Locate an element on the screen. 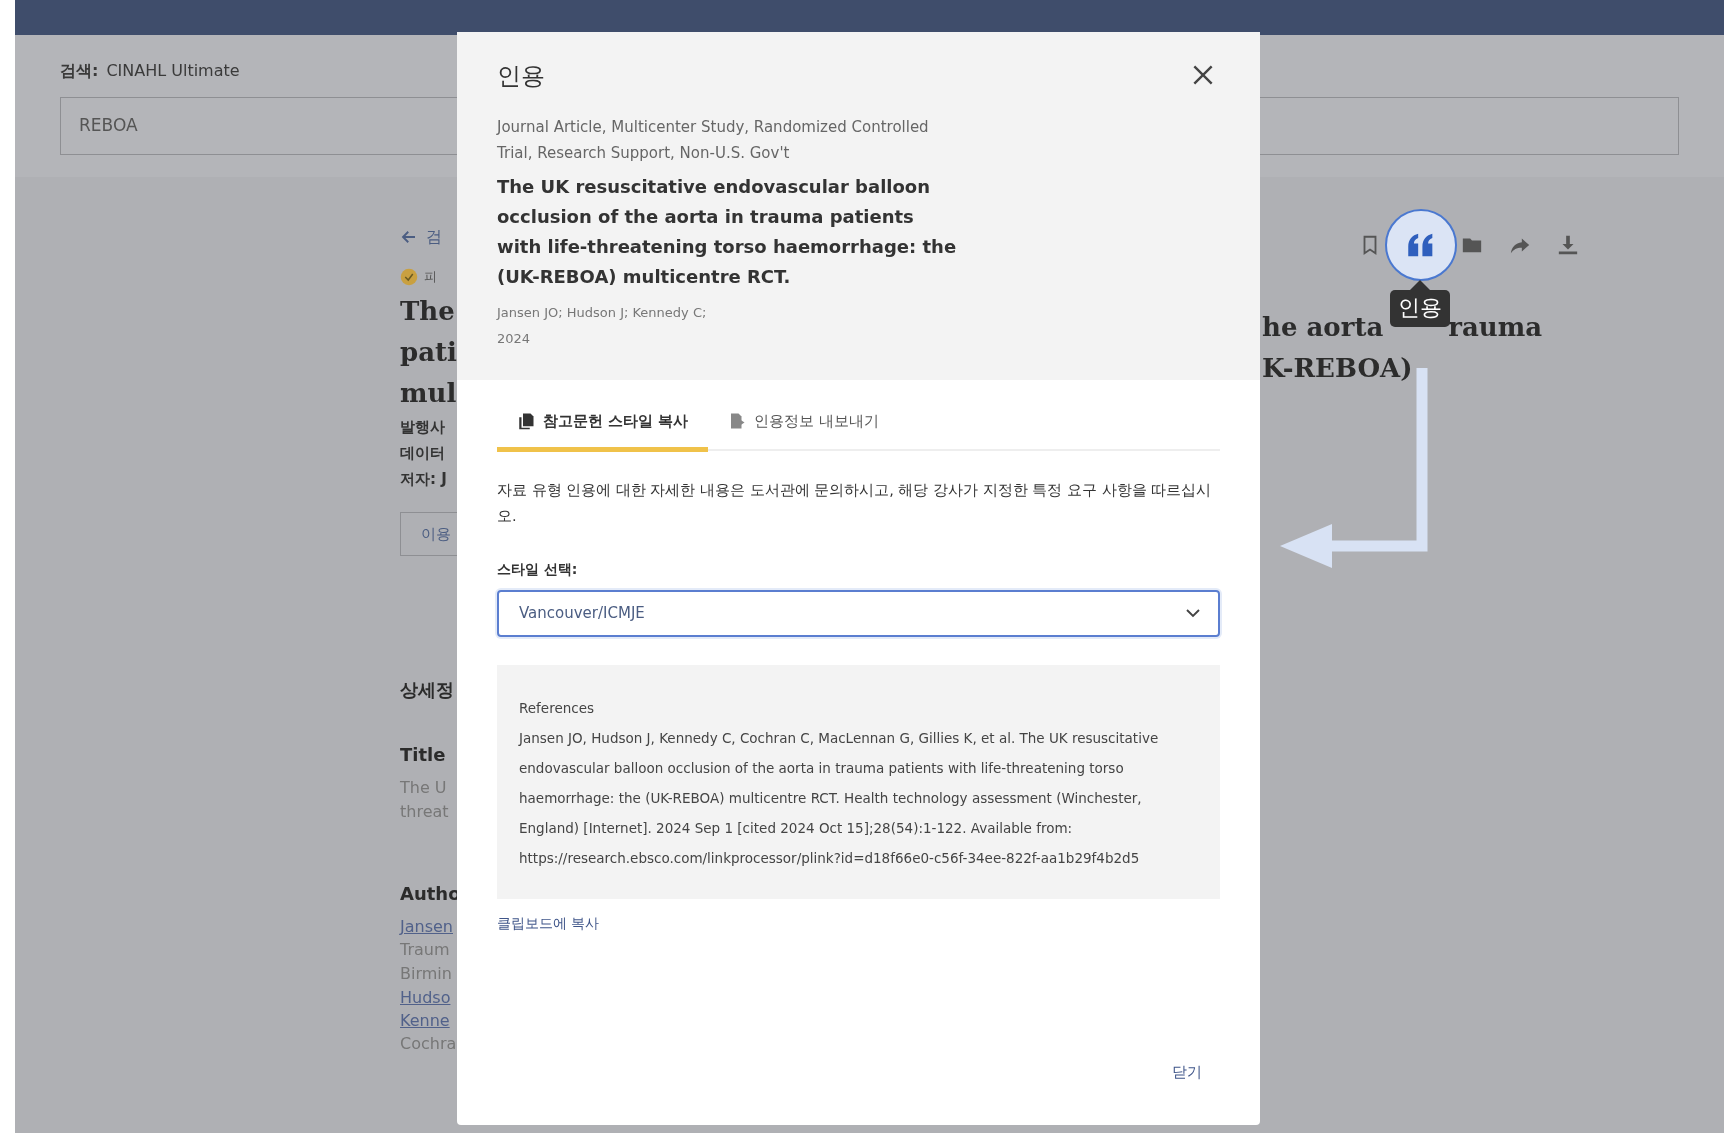  tooltip: 인용 is located at coordinates (1420, 303).